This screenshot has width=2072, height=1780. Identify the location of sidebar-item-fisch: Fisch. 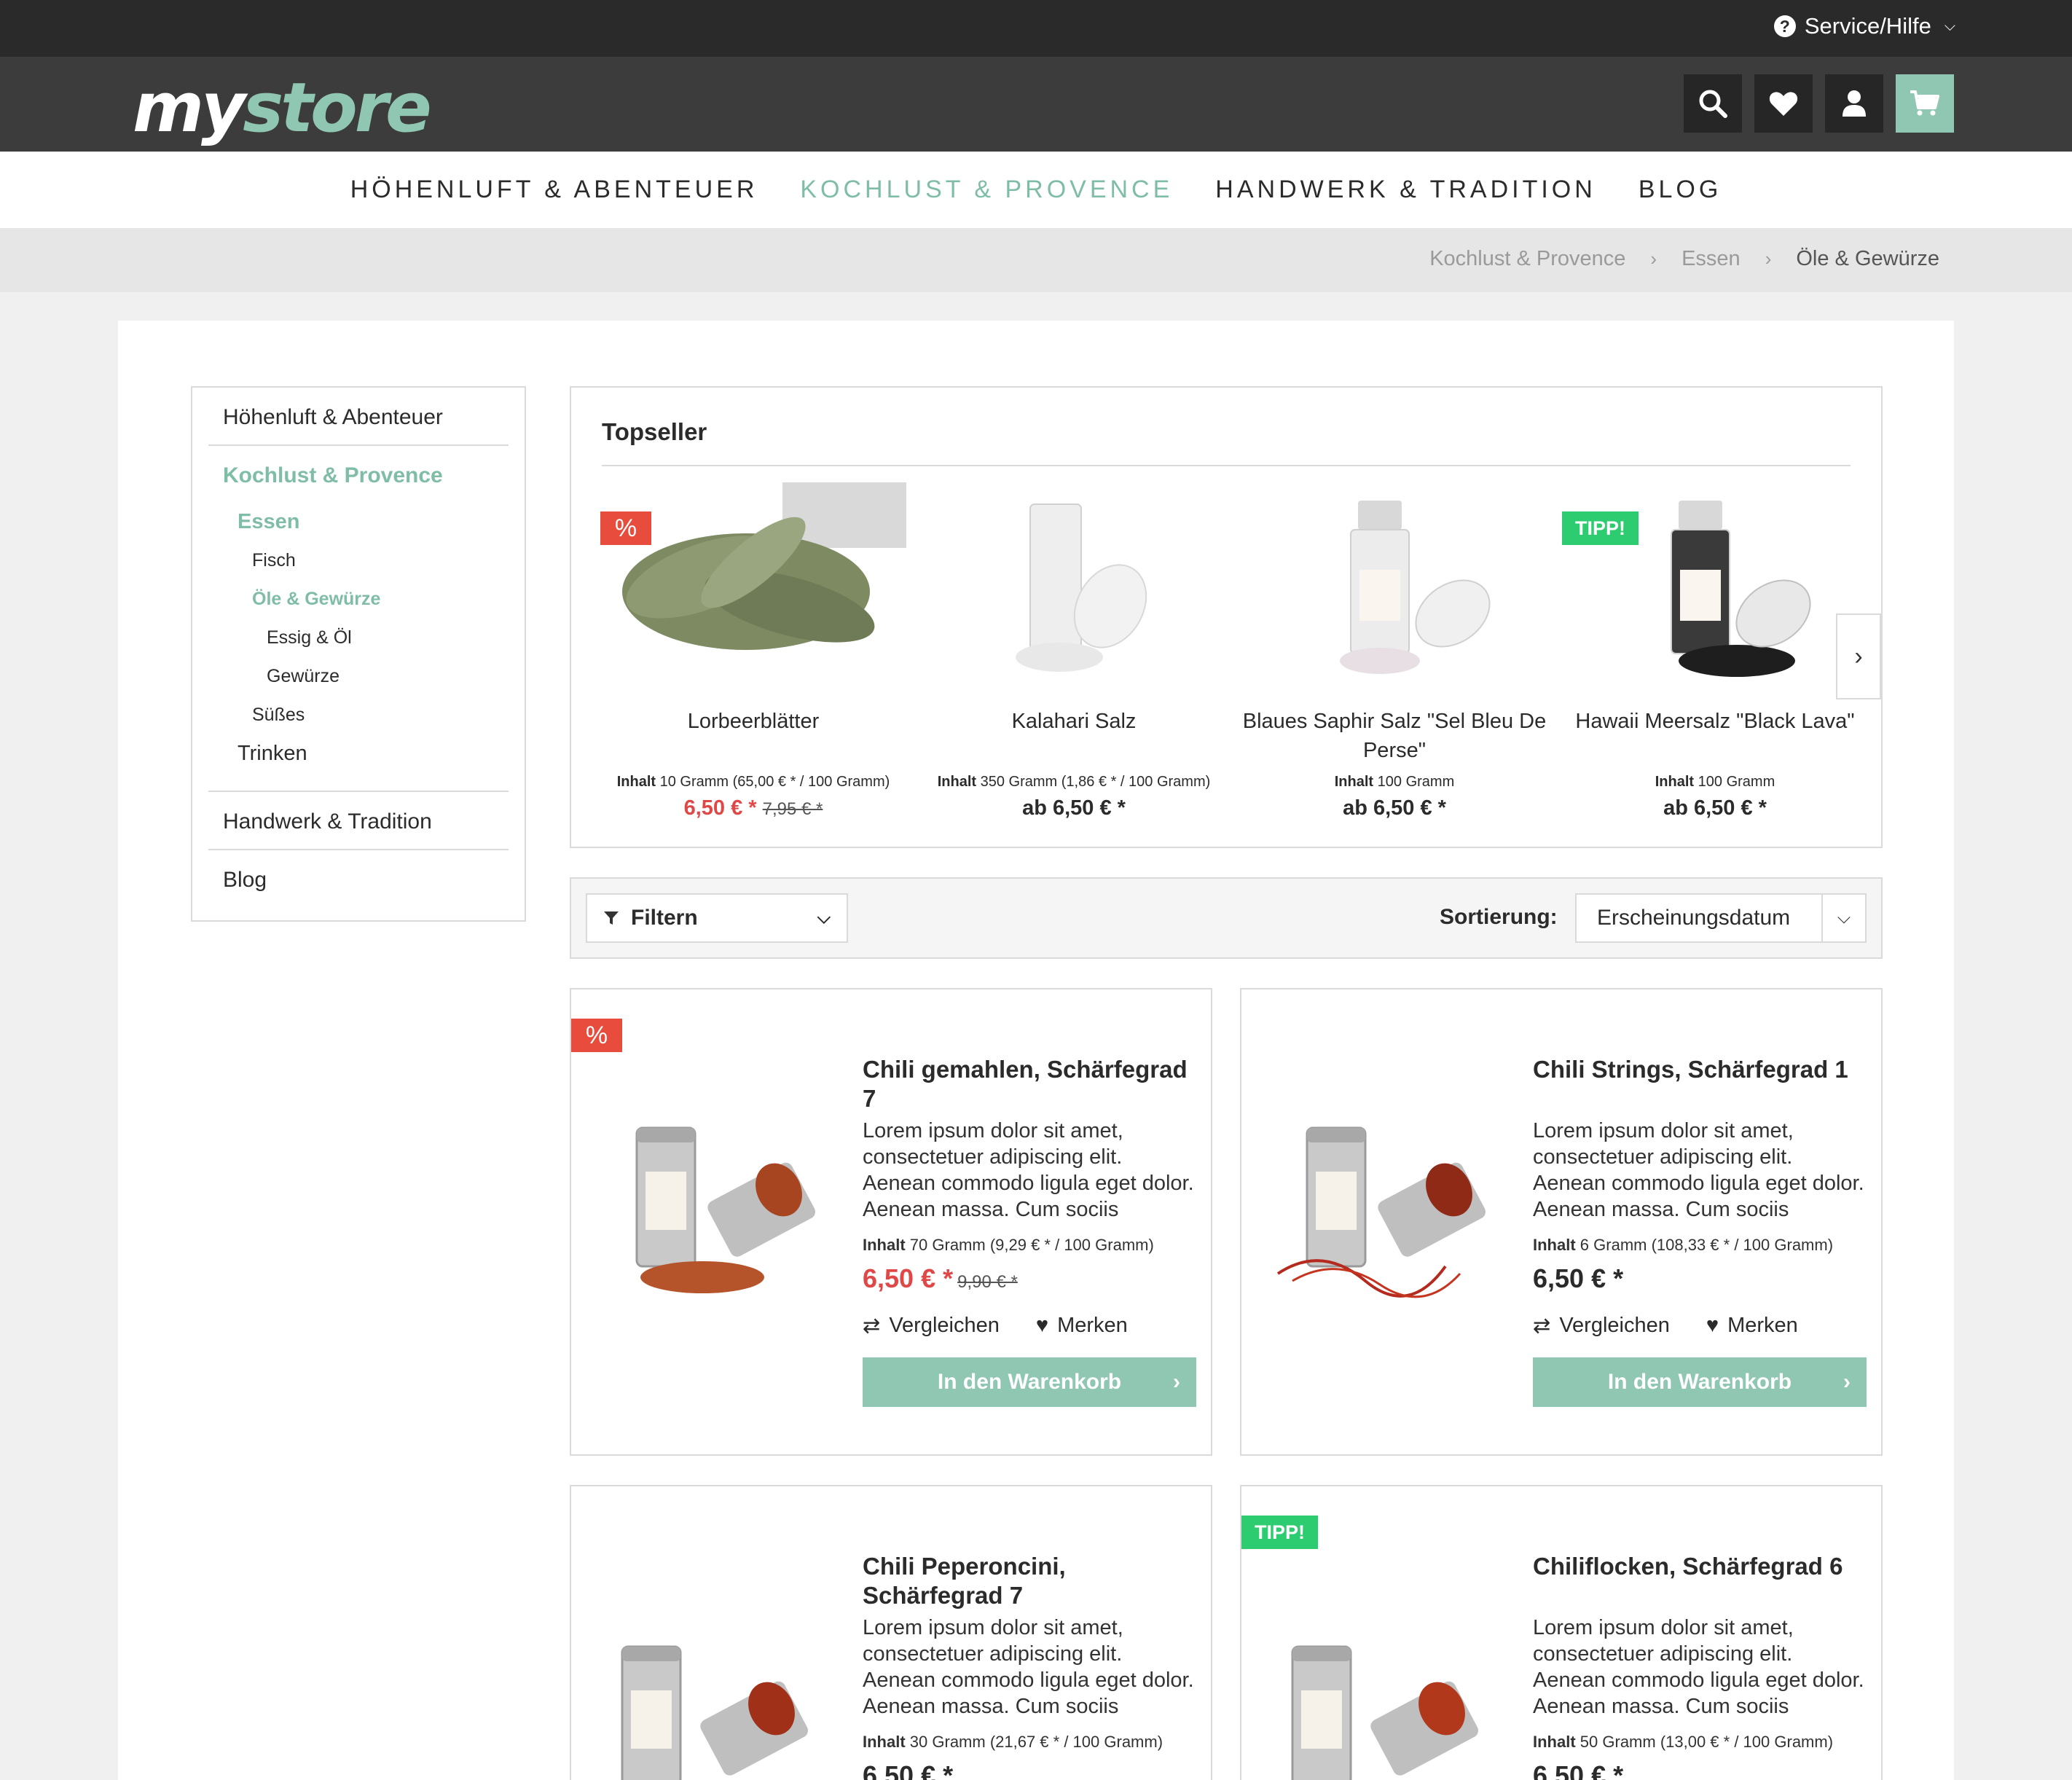
(359, 560).